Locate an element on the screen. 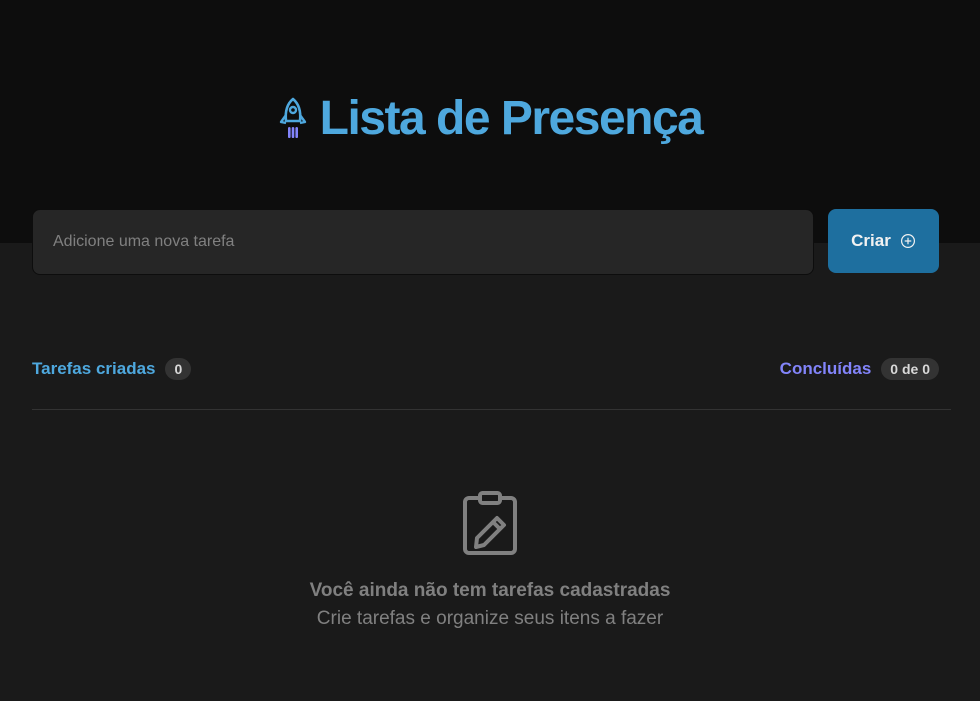  tasks-summary: Tarefas criadas 0 Concluídas 0 de 0 is located at coordinates (485, 369).